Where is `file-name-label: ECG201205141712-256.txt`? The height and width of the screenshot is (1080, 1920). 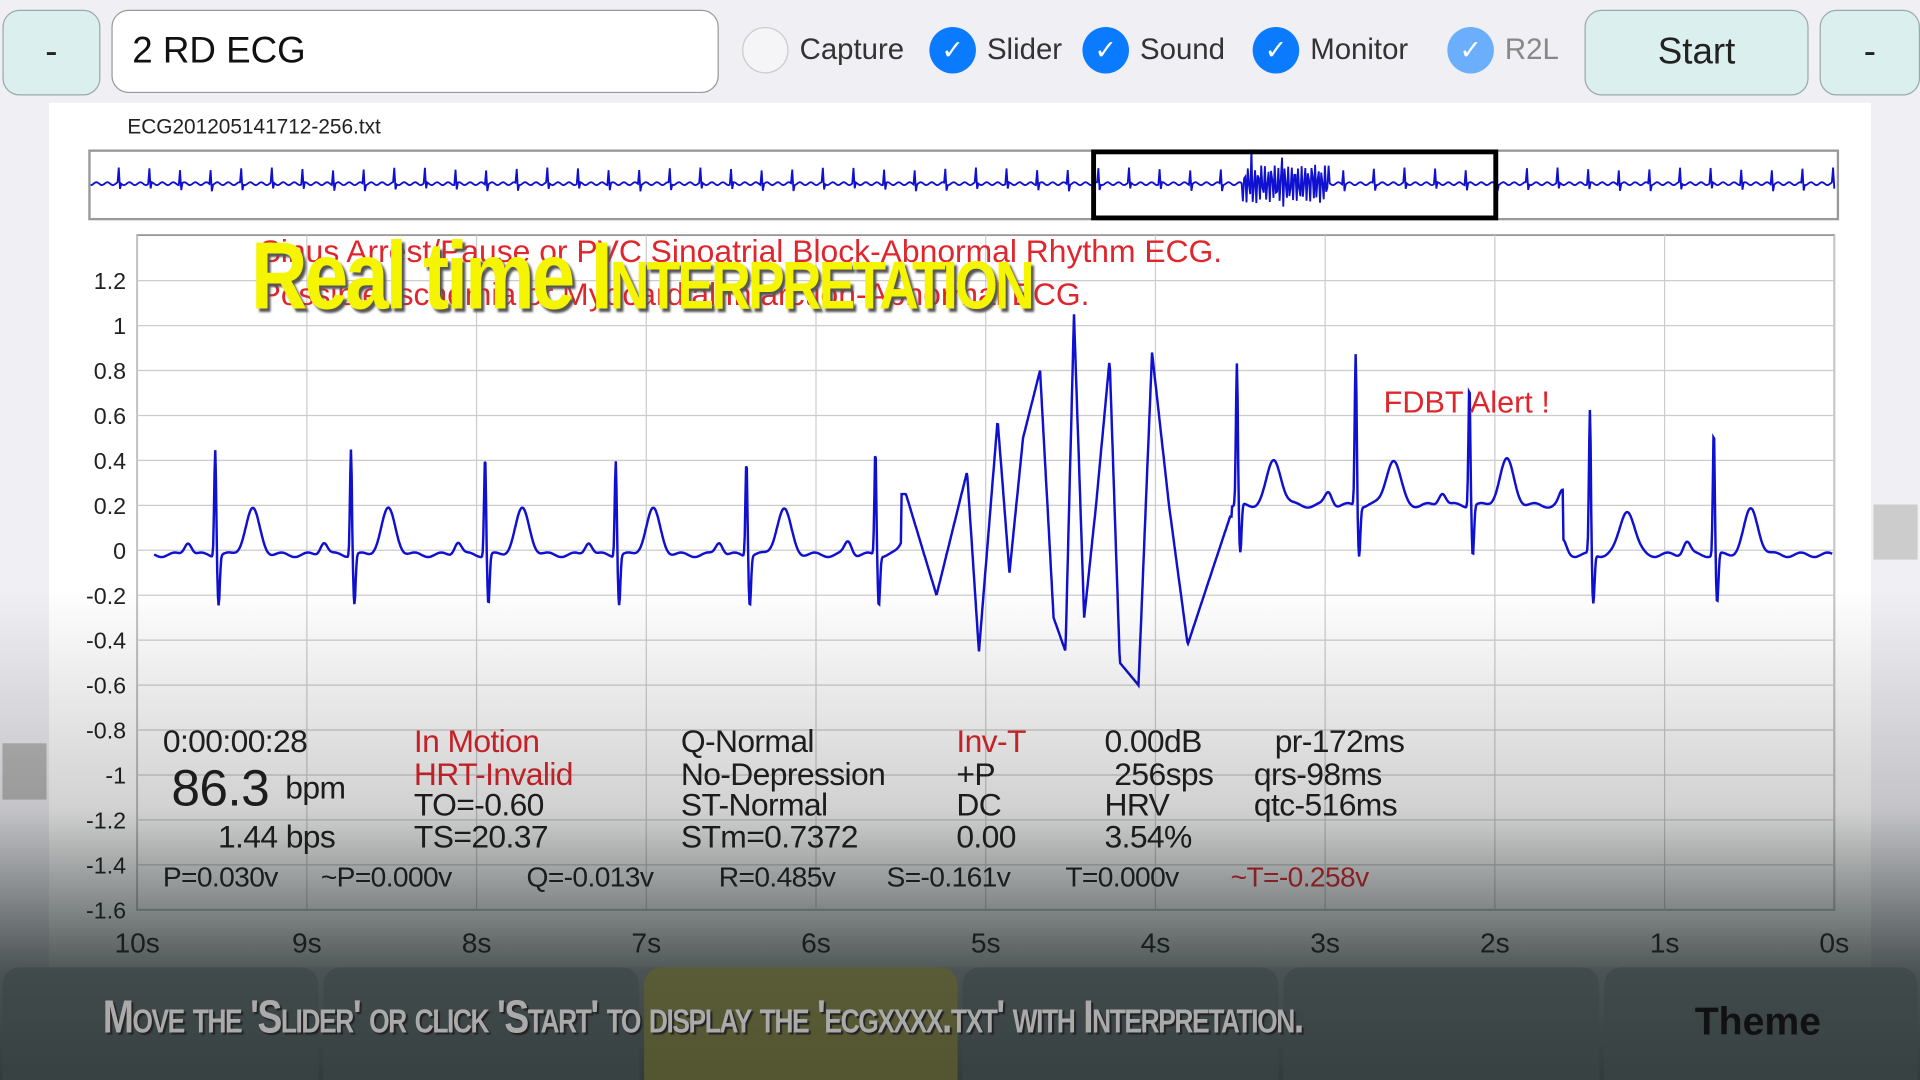
file-name-label: ECG201205141712-256.txt is located at coordinates (254, 127).